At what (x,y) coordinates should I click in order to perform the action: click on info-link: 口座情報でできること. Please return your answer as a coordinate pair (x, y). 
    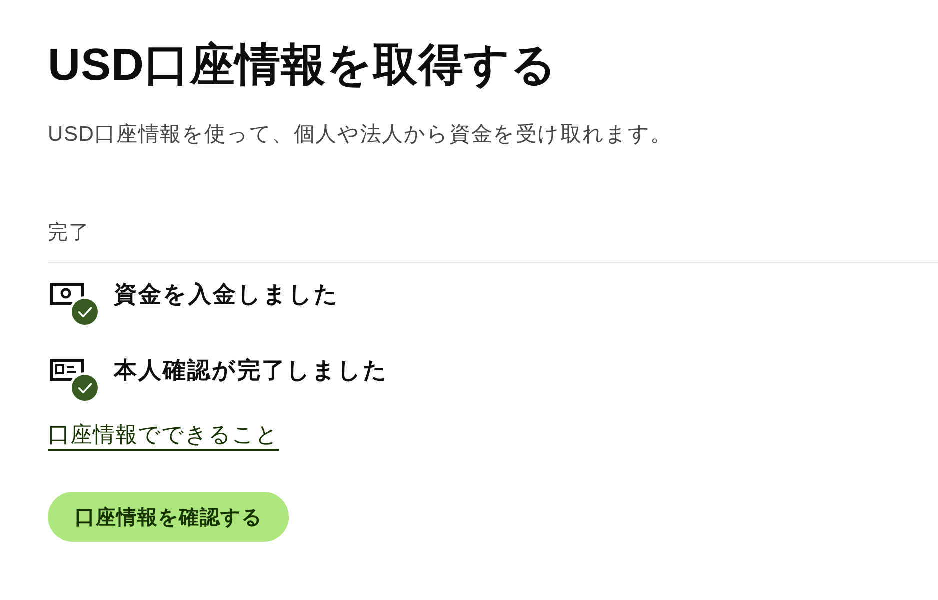
    Looking at the image, I should click on (163, 436).